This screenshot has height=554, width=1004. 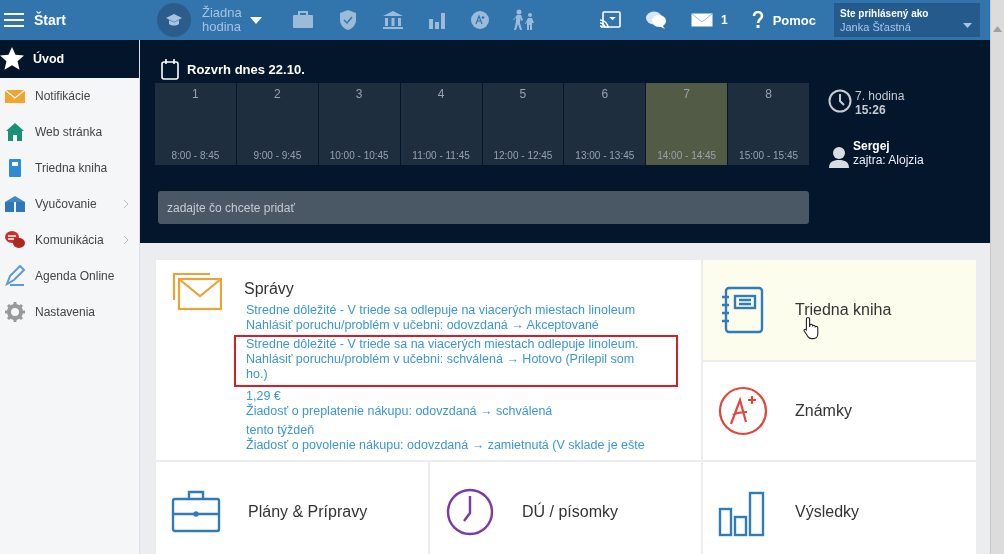 What do you see at coordinates (446, 396) in the screenshot?
I see `message-link: 1,29 €` at bounding box center [446, 396].